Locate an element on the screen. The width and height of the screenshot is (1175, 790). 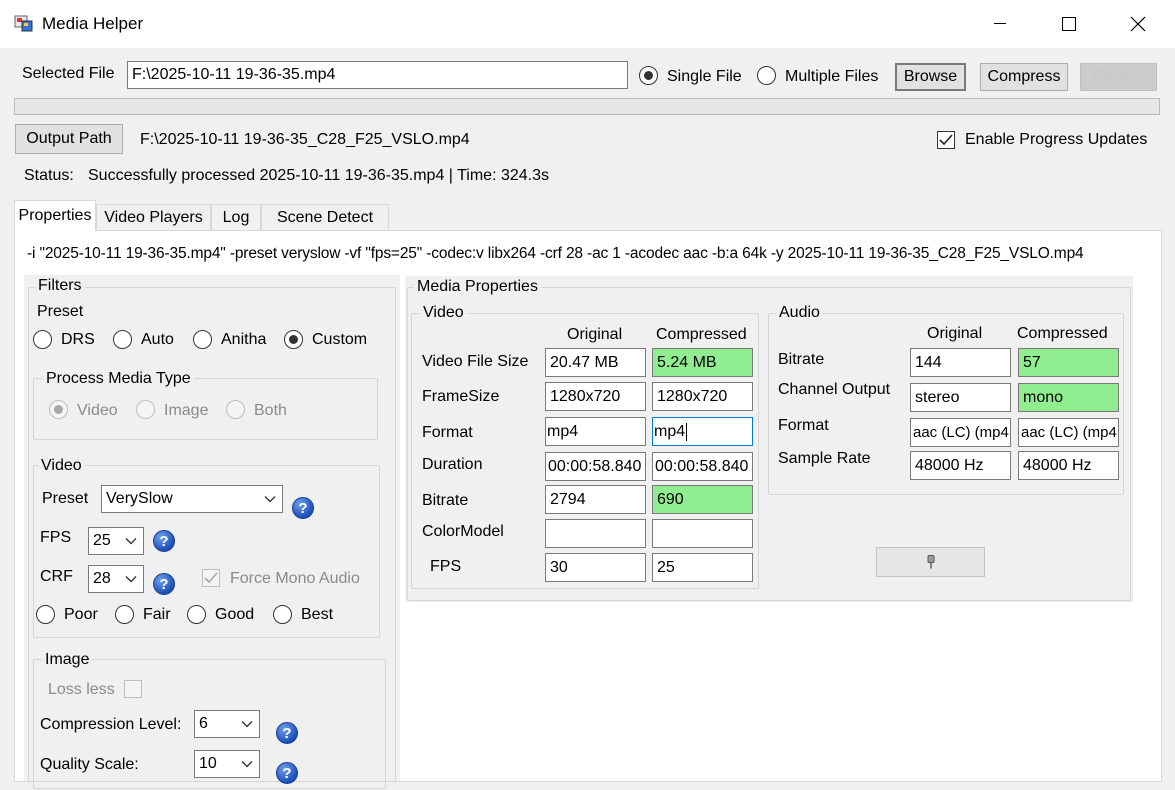
frame-size-compressed: 1280x720 is located at coordinates (702, 396).